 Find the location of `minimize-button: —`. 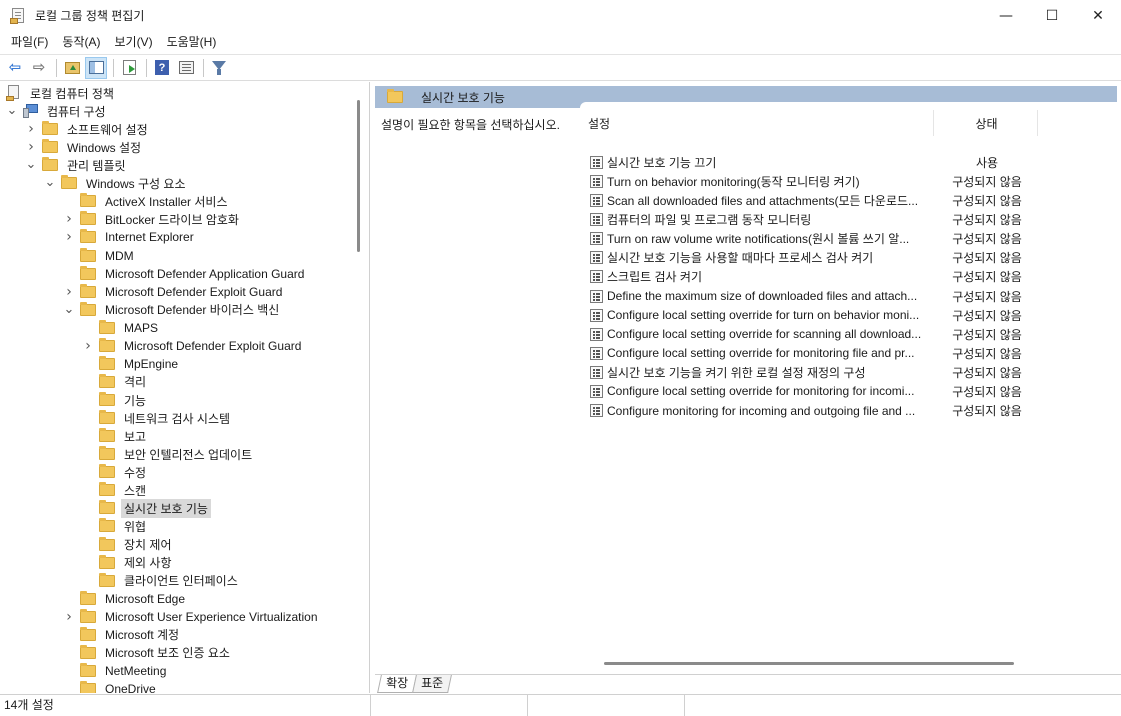

minimize-button: — is located at coordinates (1006, 15).